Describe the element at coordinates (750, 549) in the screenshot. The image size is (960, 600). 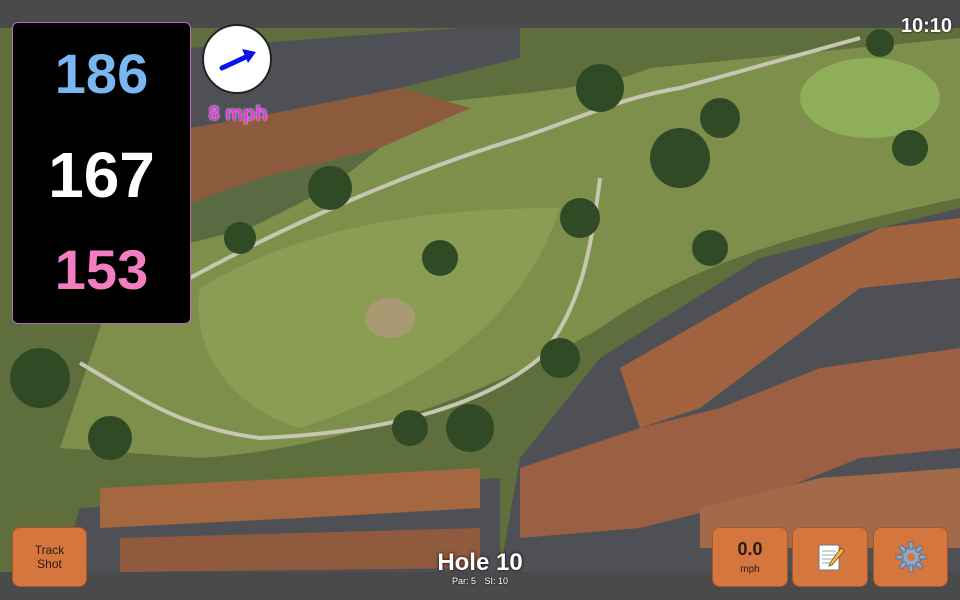
I see `speed-value: 0.0` at that location.